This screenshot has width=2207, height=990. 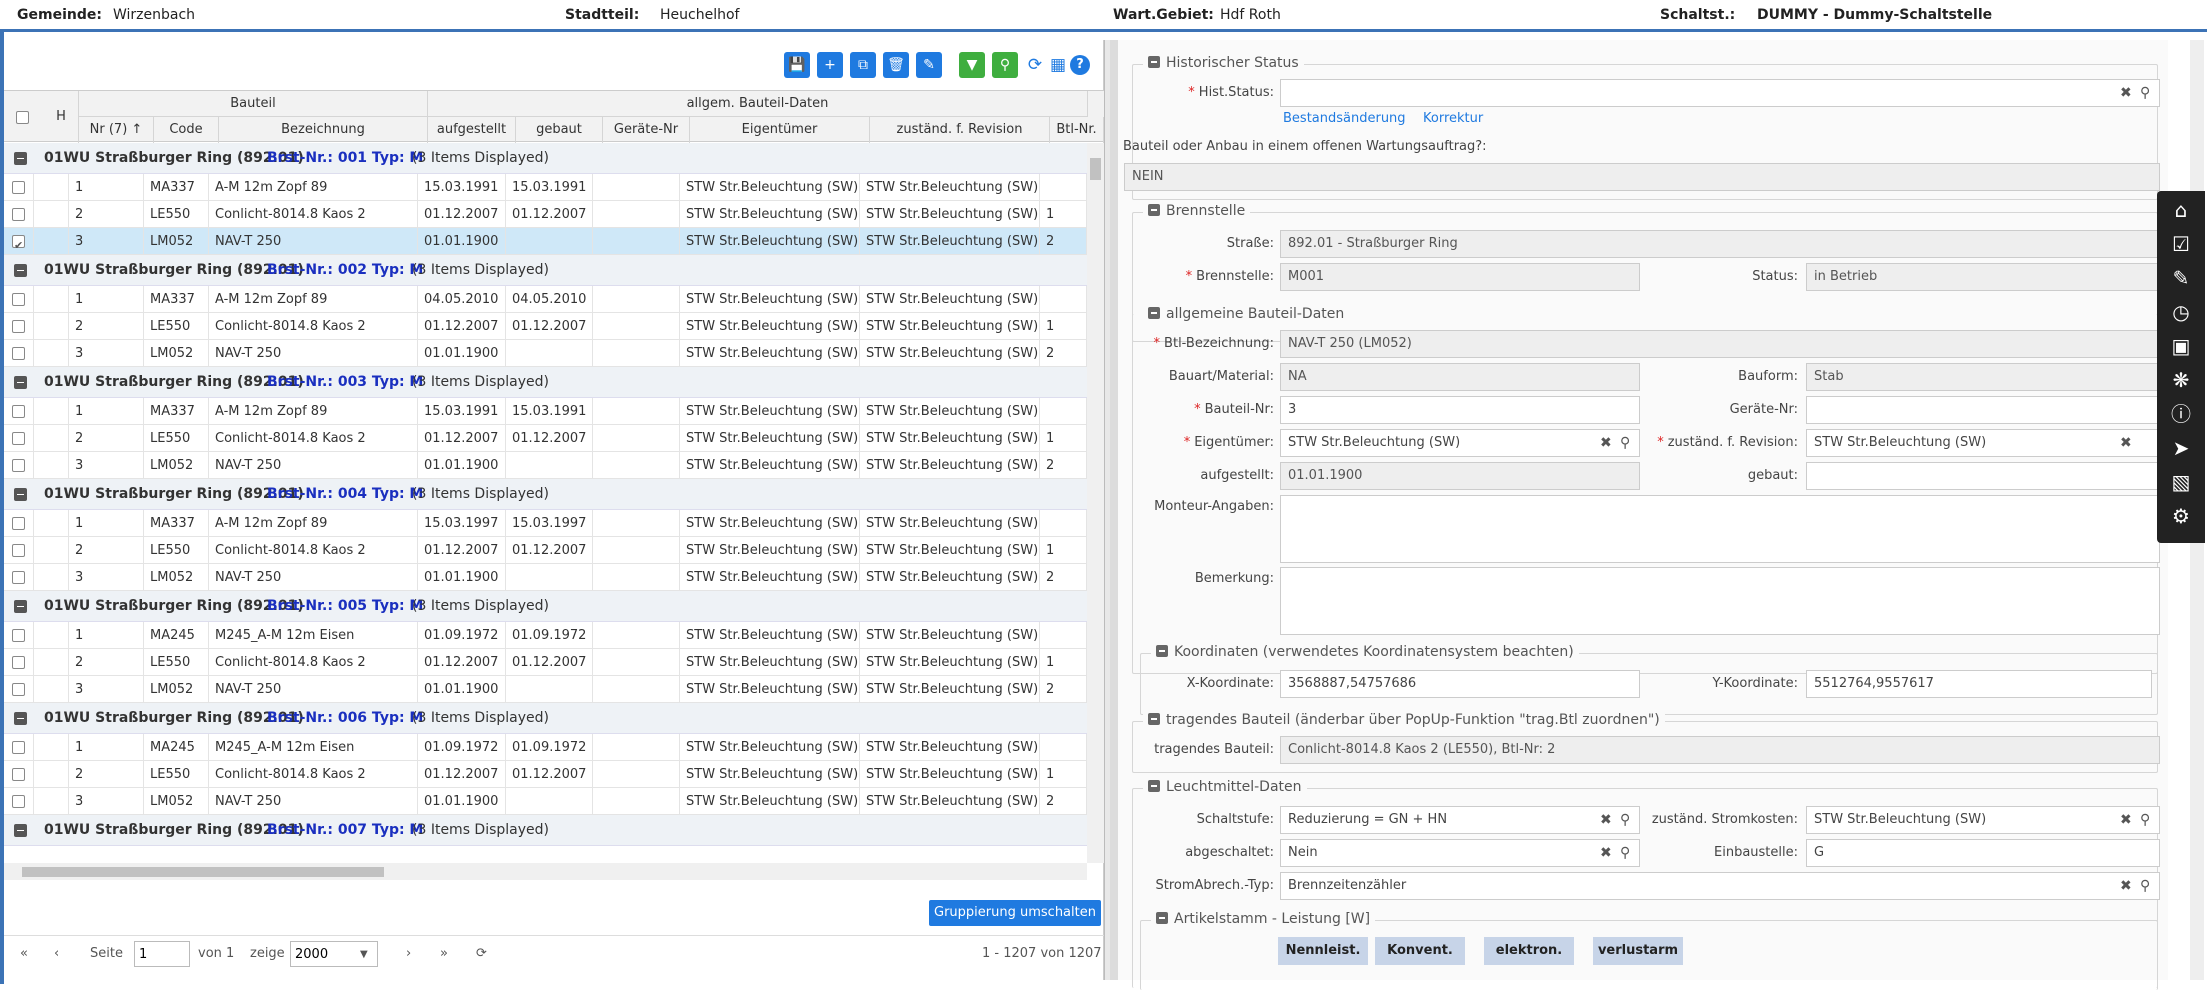 I want to click on schaltstufe-field: Reduzierung = GN + HN, so click(x=1460, y=820).